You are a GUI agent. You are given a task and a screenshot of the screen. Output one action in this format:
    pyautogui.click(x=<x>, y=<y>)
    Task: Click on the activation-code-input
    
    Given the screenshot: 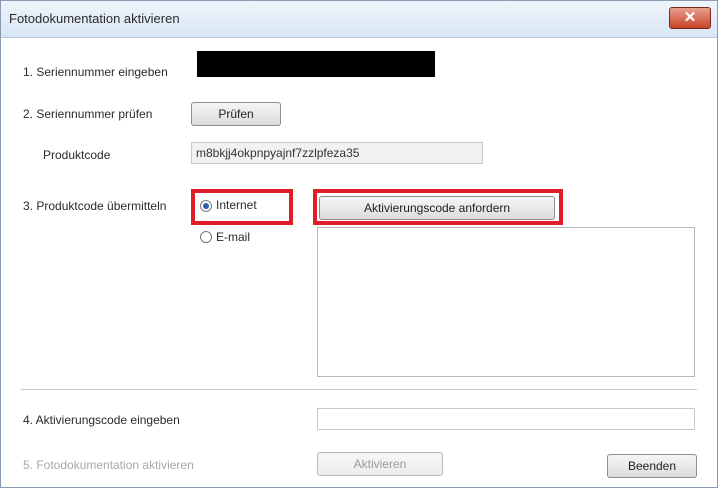 What is the action you would take?
    pyautogui.click(x=506, y=419)
    